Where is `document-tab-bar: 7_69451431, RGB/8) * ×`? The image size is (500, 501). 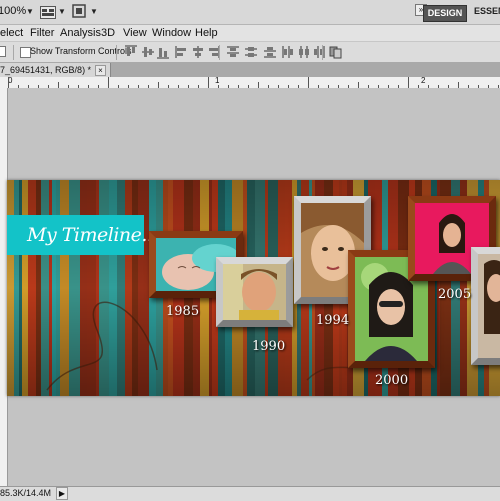
document-tab-bar: 7_69451431, RGB/8) * × is located at coordinates (250, 69).